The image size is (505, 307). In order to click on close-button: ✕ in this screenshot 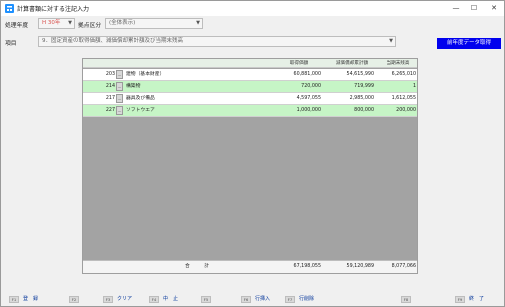, I will do `click(494, 8)`.